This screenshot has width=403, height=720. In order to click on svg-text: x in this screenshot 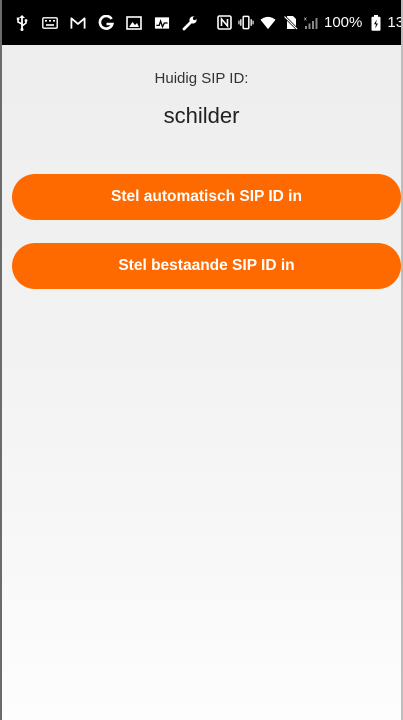, I will do `click(305, 20)`.